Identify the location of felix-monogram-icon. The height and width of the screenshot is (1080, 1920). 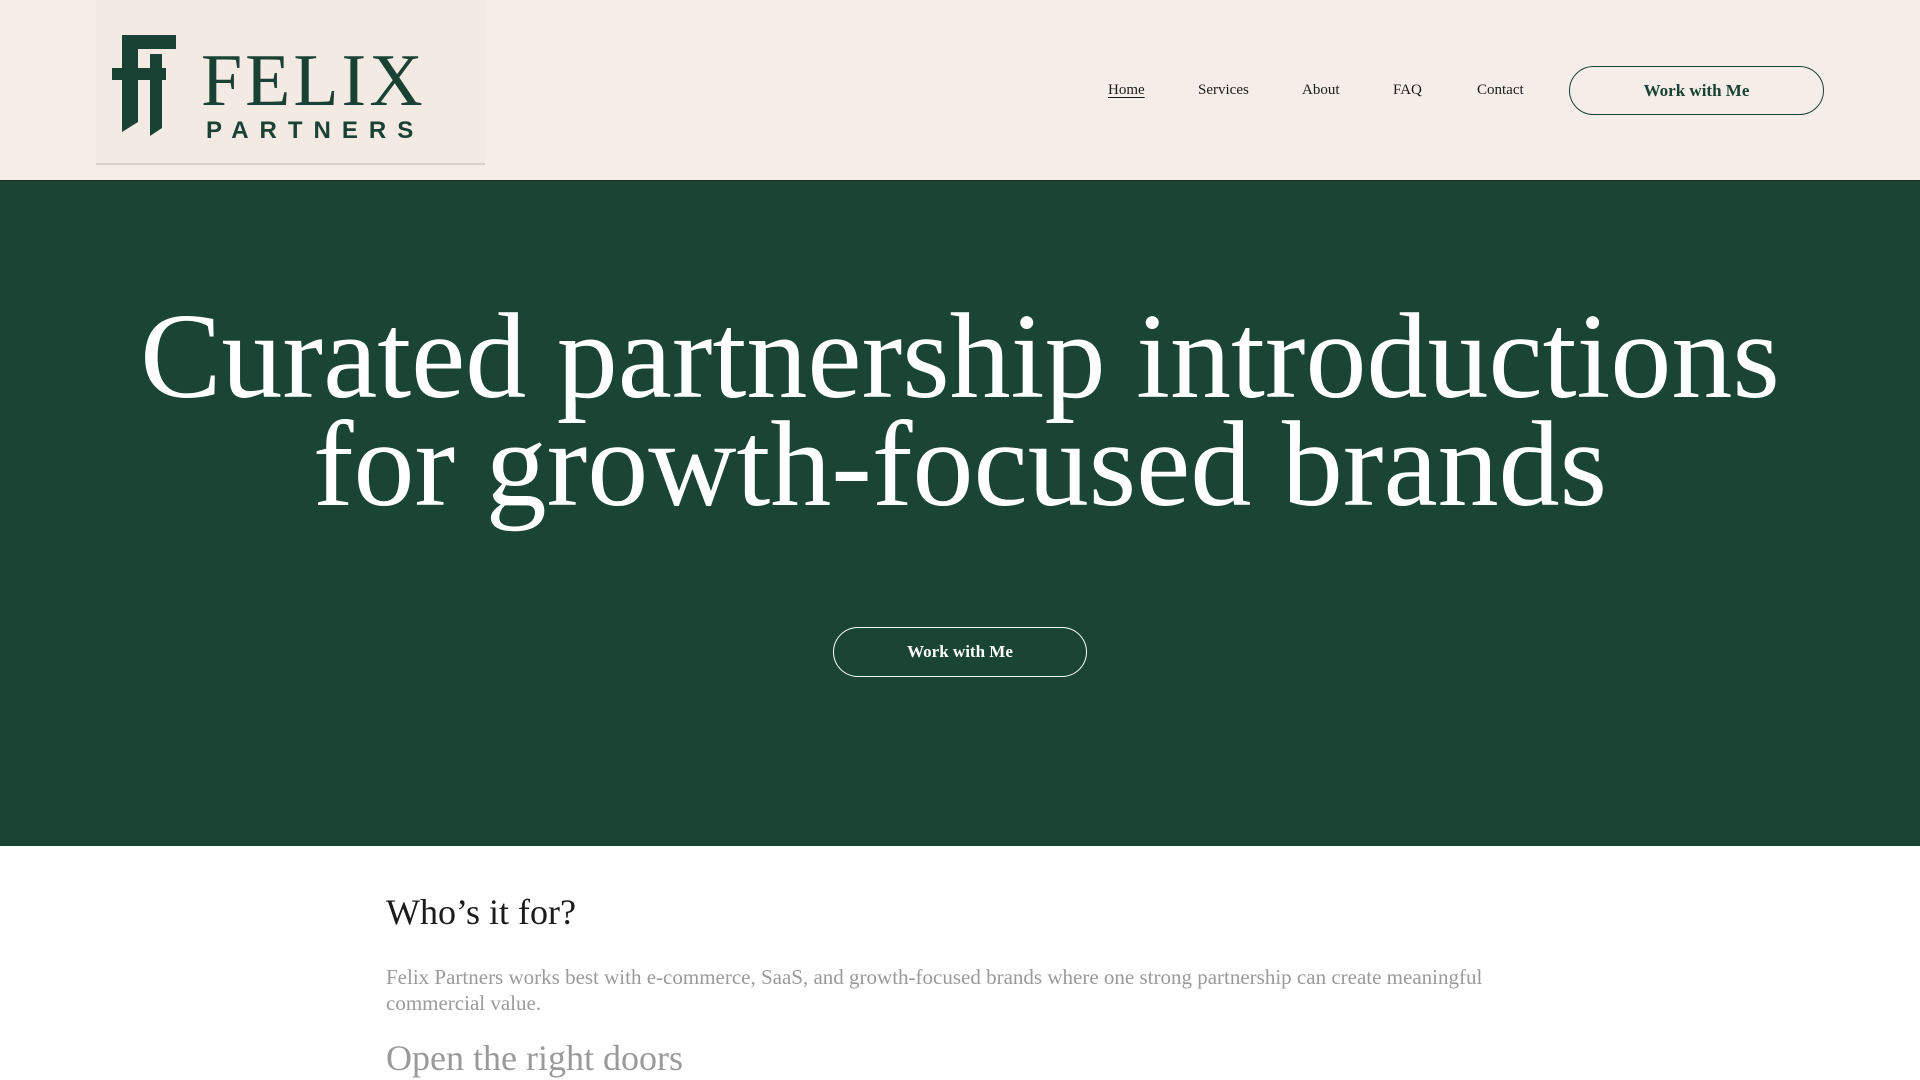
(144, 85).